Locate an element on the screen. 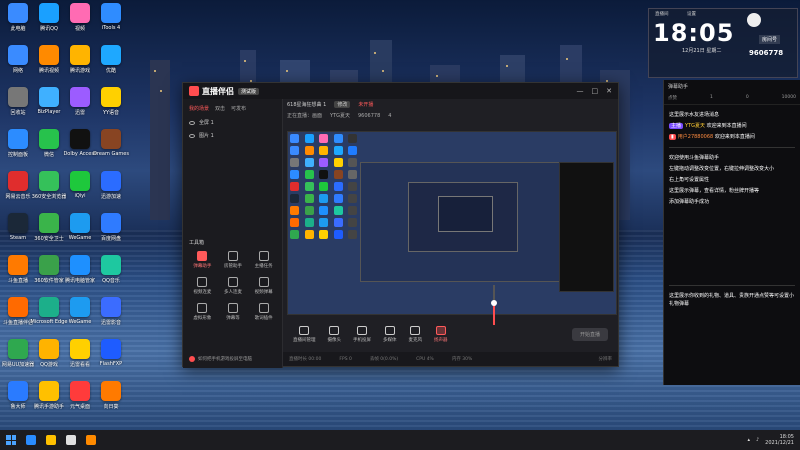  desktop-shortcut: 迅雷 is located at coordinates (80, 101).